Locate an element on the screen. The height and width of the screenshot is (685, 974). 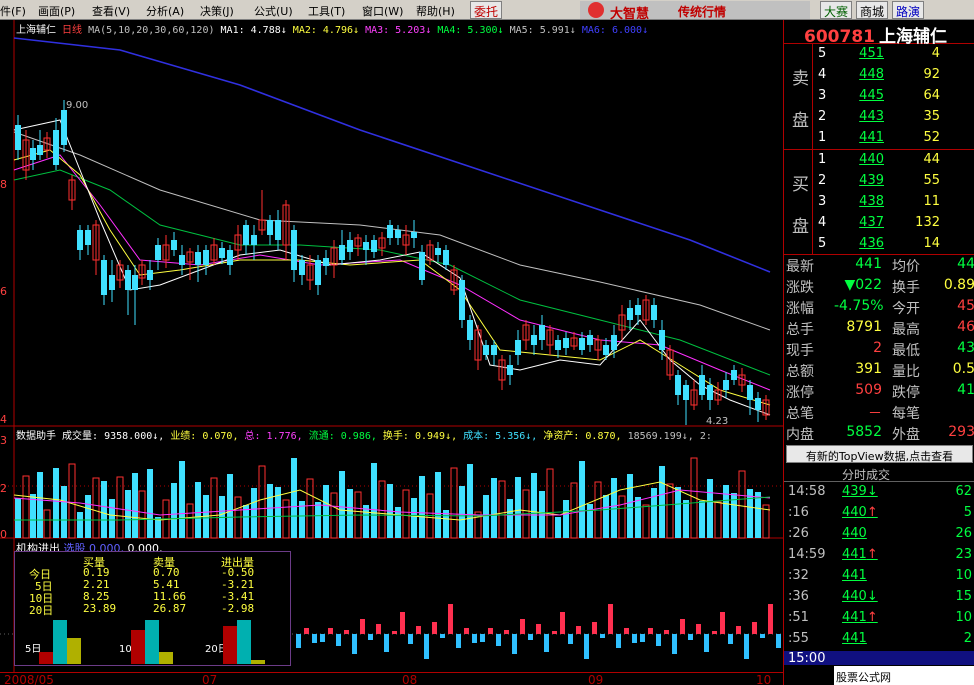
mall-button: 商城 is located at coordinates (872, 10).